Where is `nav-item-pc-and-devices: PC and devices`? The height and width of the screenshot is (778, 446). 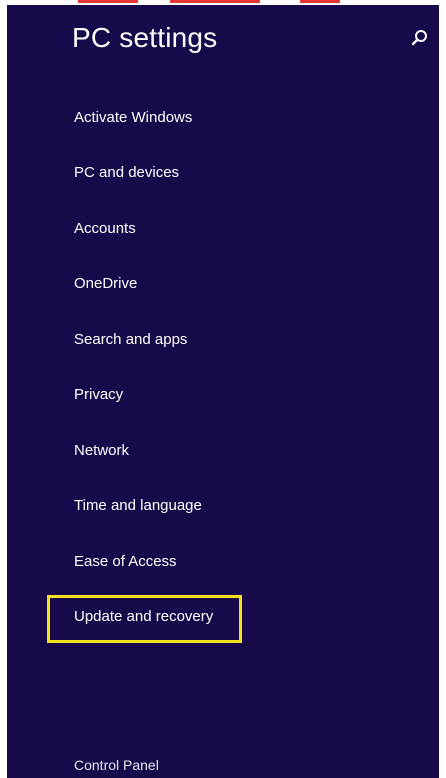 nav-item-pc-and-devices: PC and devices is located at coordinates (126, 173).